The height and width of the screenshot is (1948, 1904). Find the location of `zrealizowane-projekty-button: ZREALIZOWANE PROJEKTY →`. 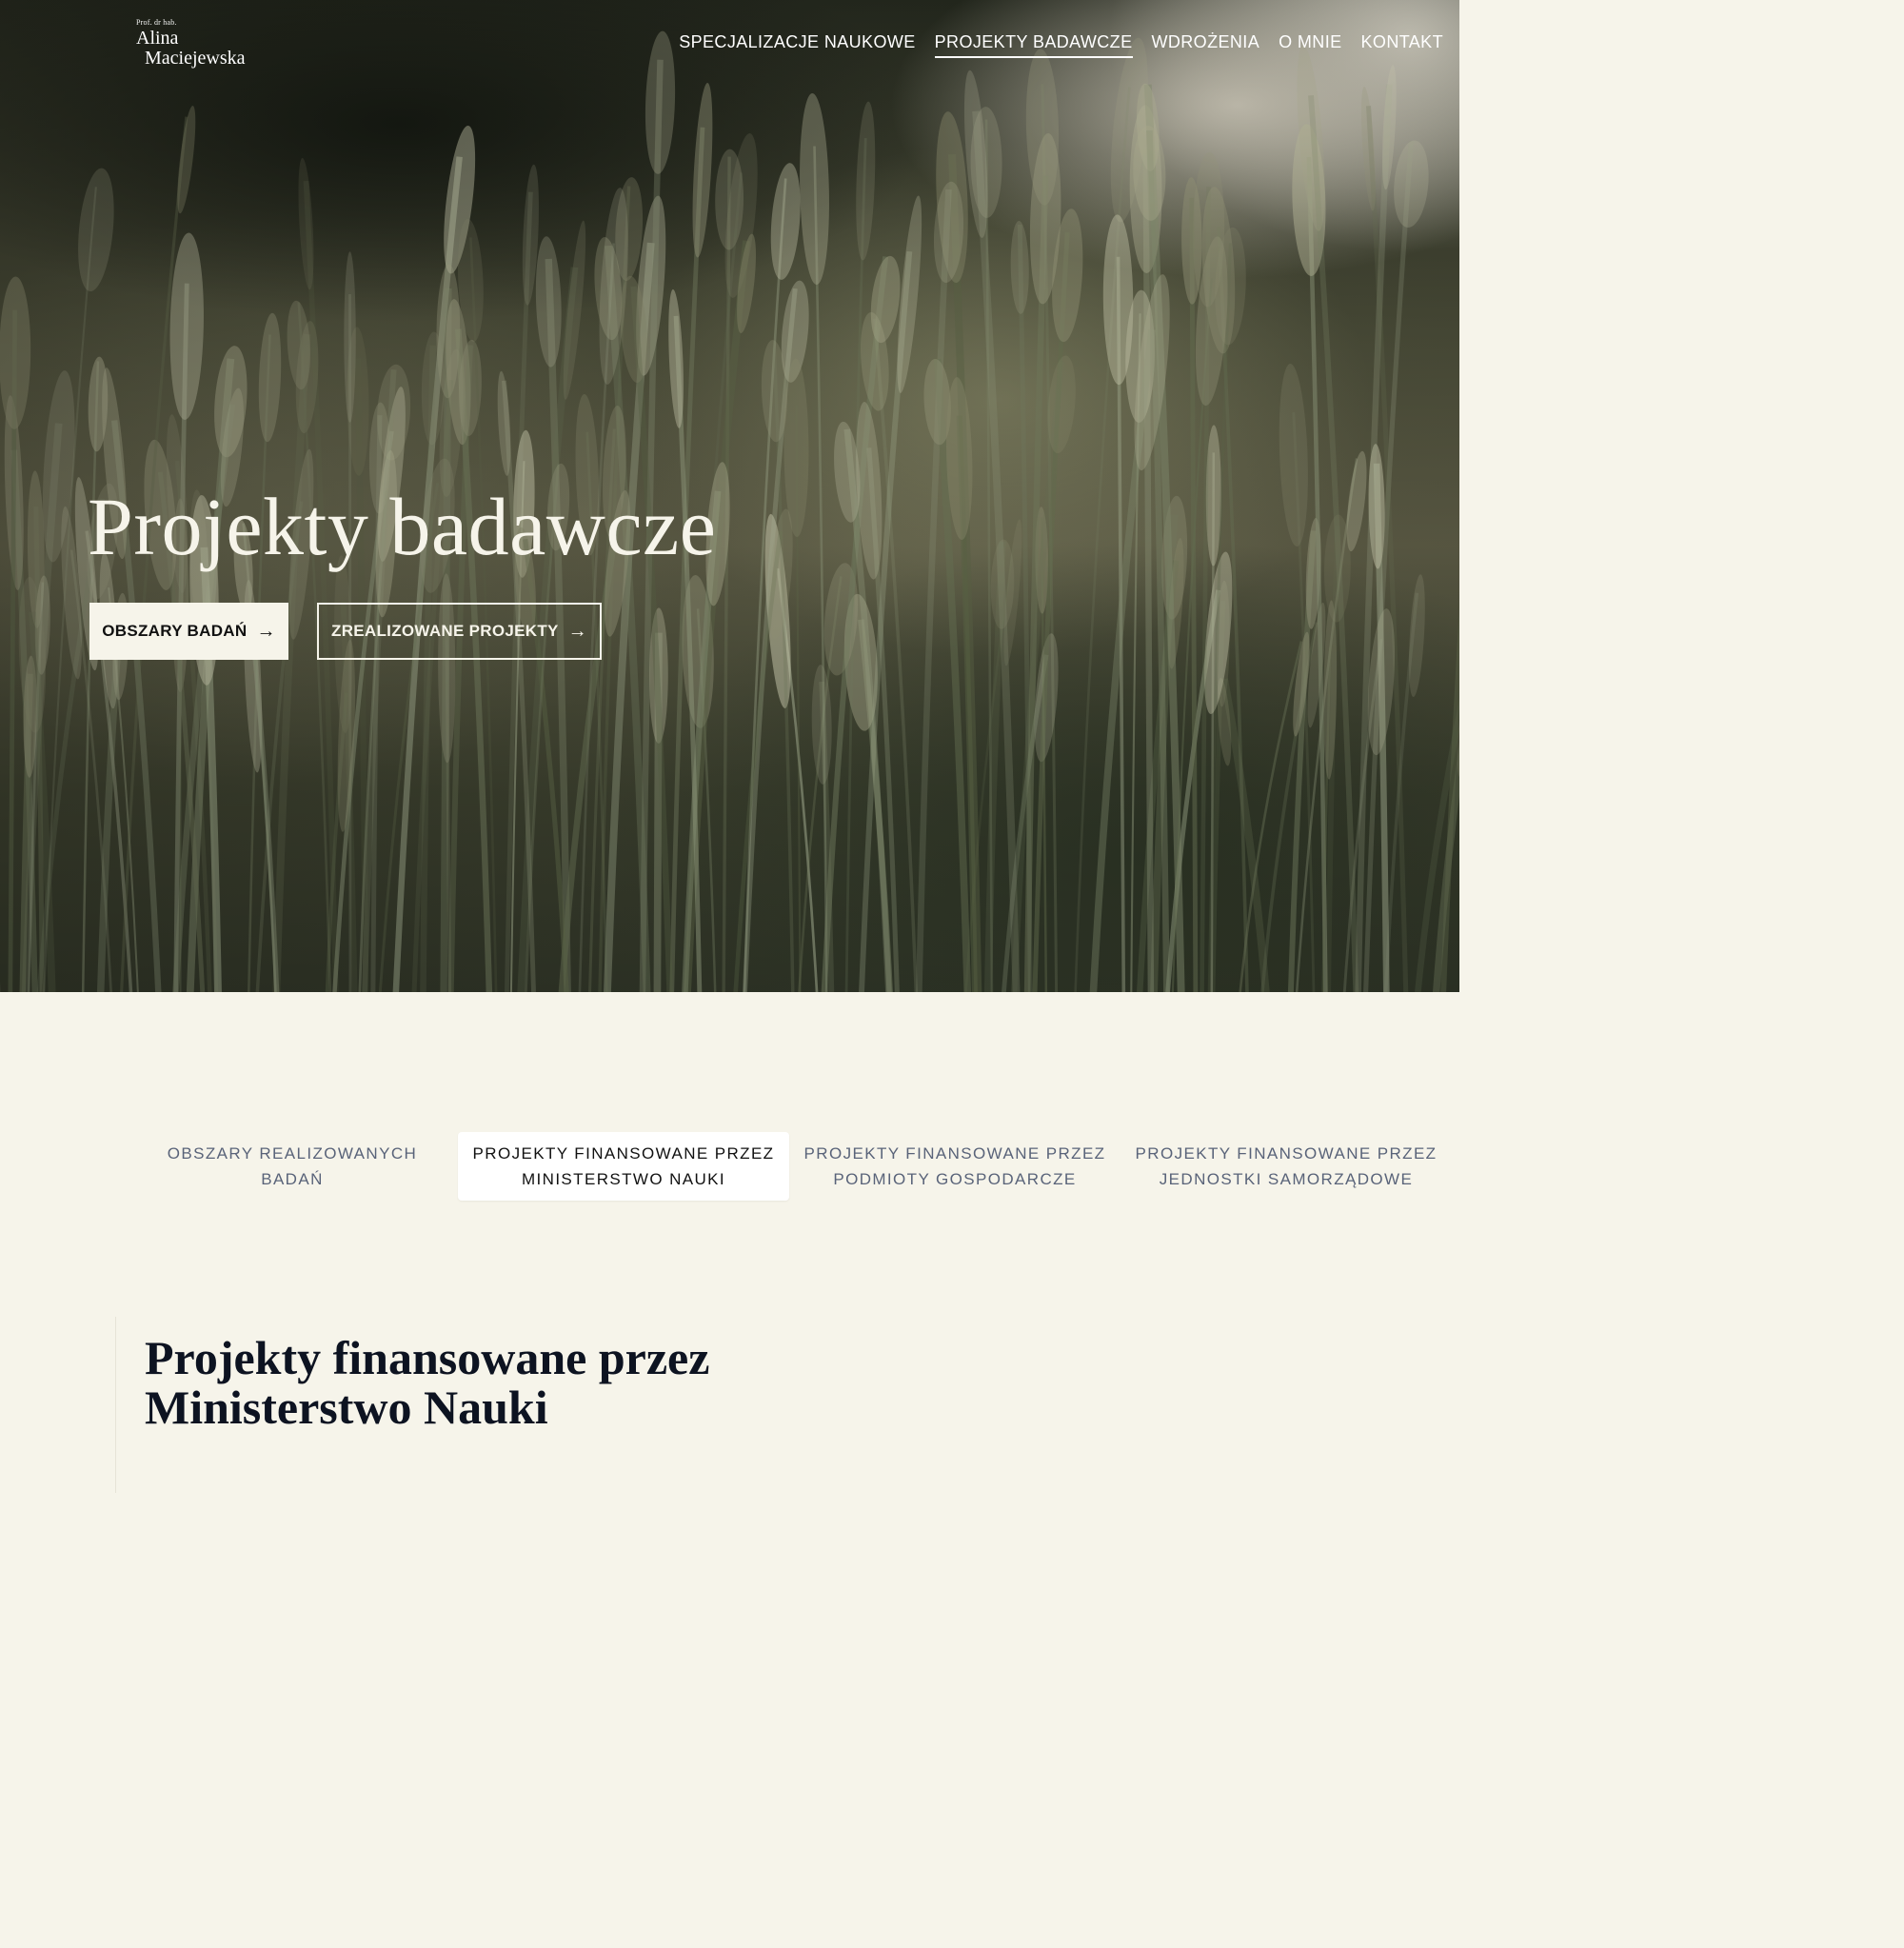

zrealizowane-projekty-button: ZREALIZOWANE PROJEKTY → is located at coordinates (459, 631).